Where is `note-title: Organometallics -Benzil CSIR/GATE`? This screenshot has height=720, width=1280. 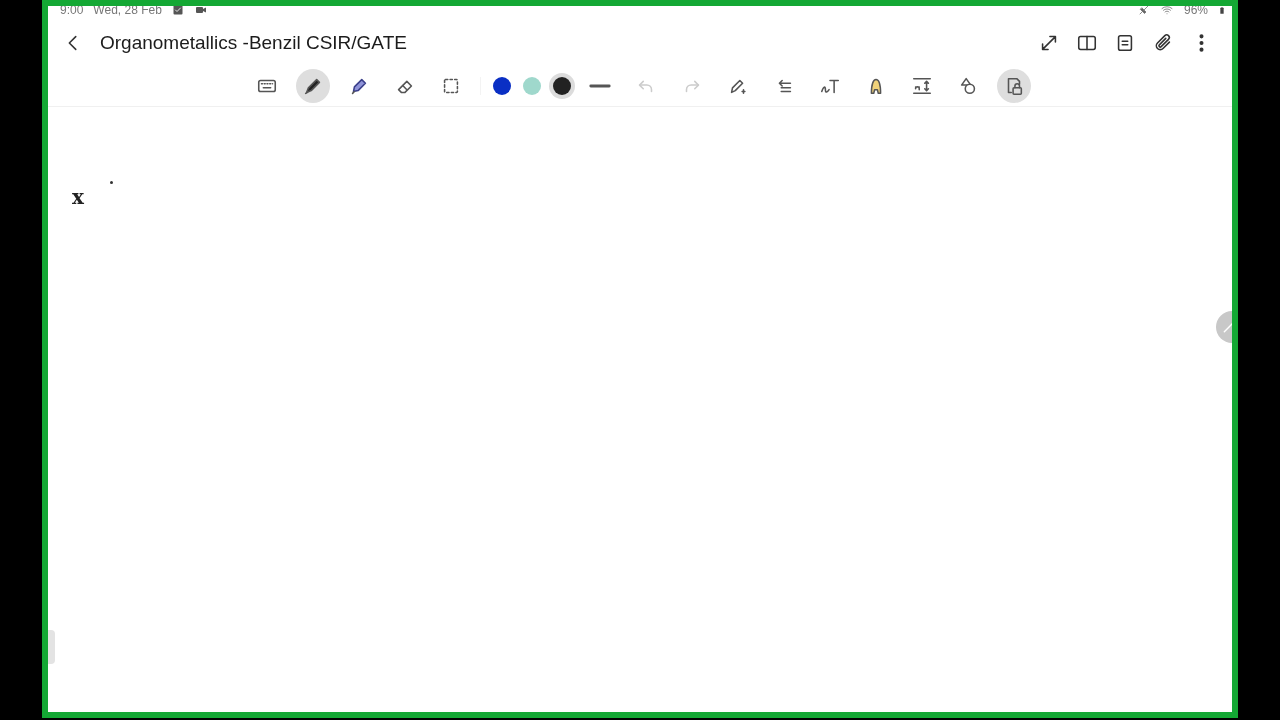
note-title: Organometallics -Benzil CSIR/GATE is located at coordinates (254, 43).